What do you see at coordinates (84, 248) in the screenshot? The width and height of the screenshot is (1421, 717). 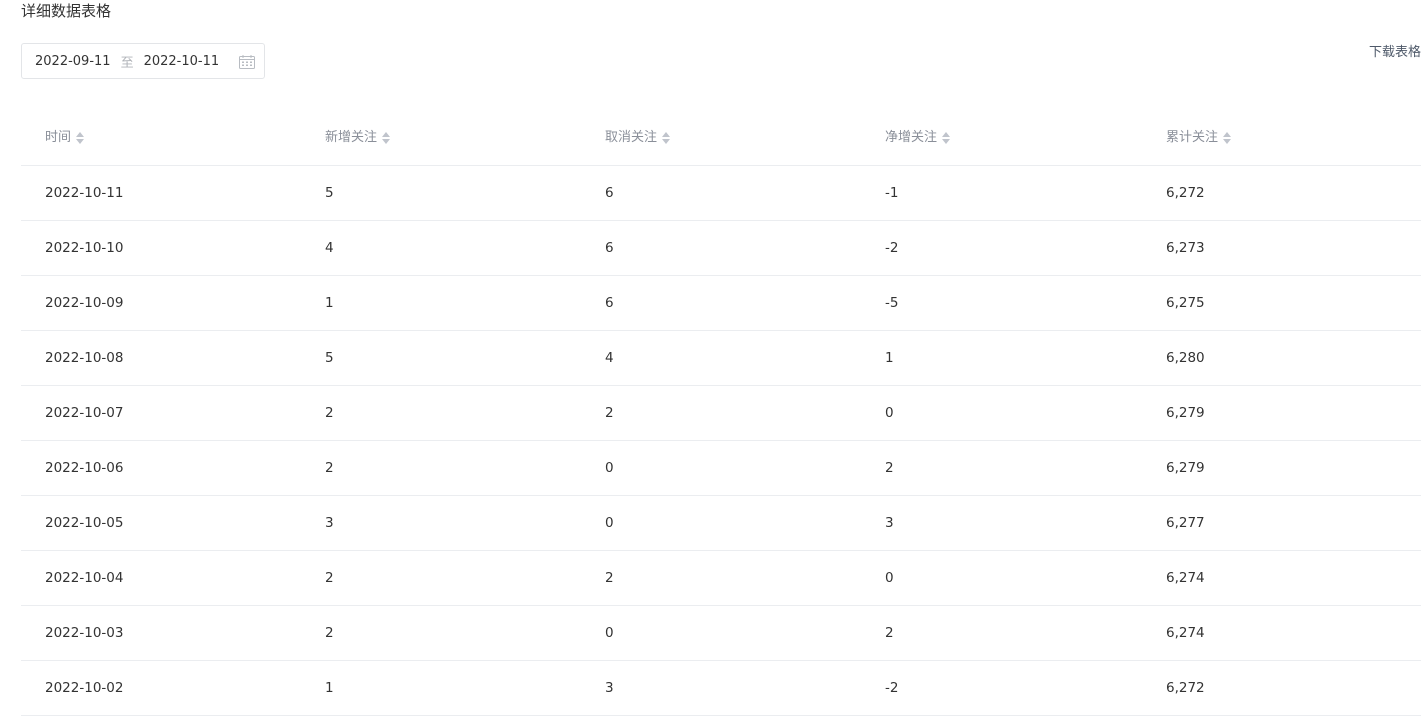 I see `cell-time: 2022-10-10` at bounding box center [84, 248].